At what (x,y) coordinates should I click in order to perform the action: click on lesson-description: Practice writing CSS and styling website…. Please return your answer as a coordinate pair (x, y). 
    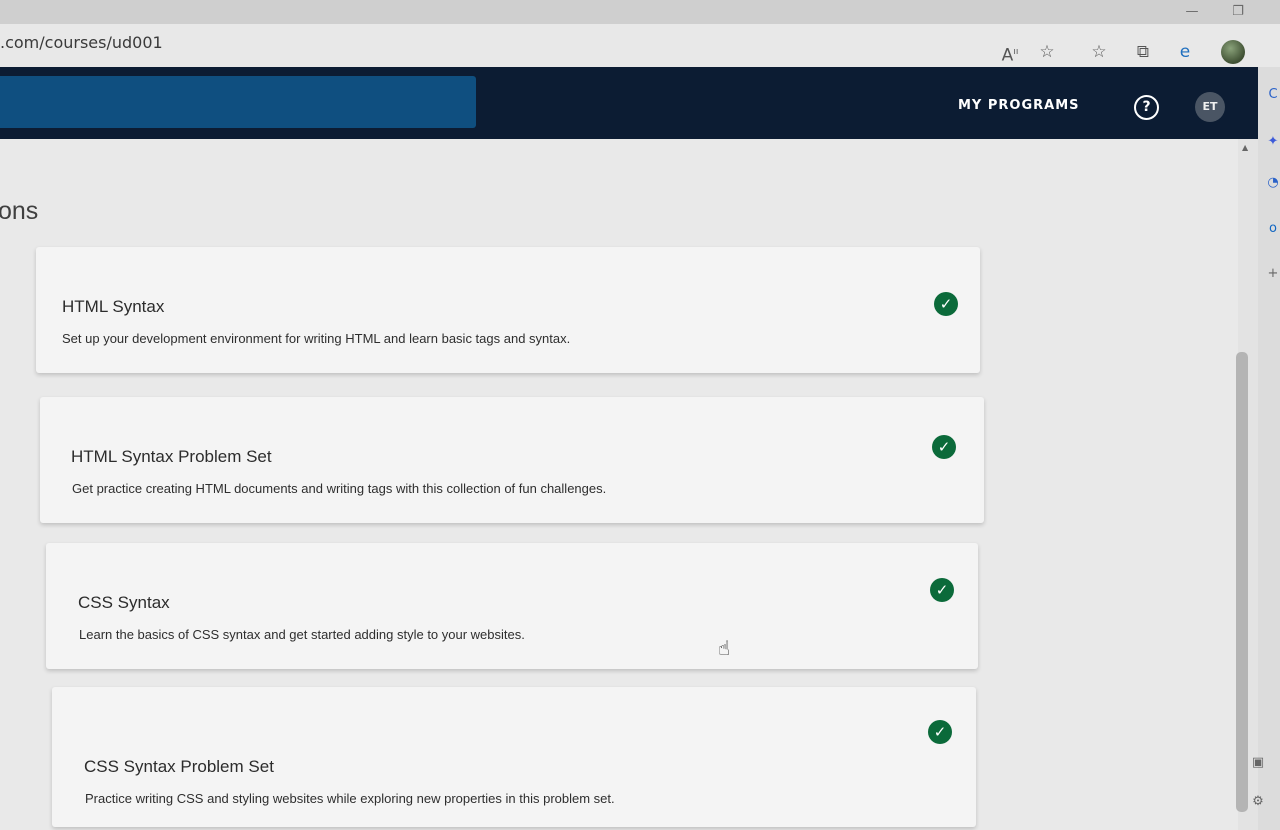
    Looking at the image, I should click on (350, 798).